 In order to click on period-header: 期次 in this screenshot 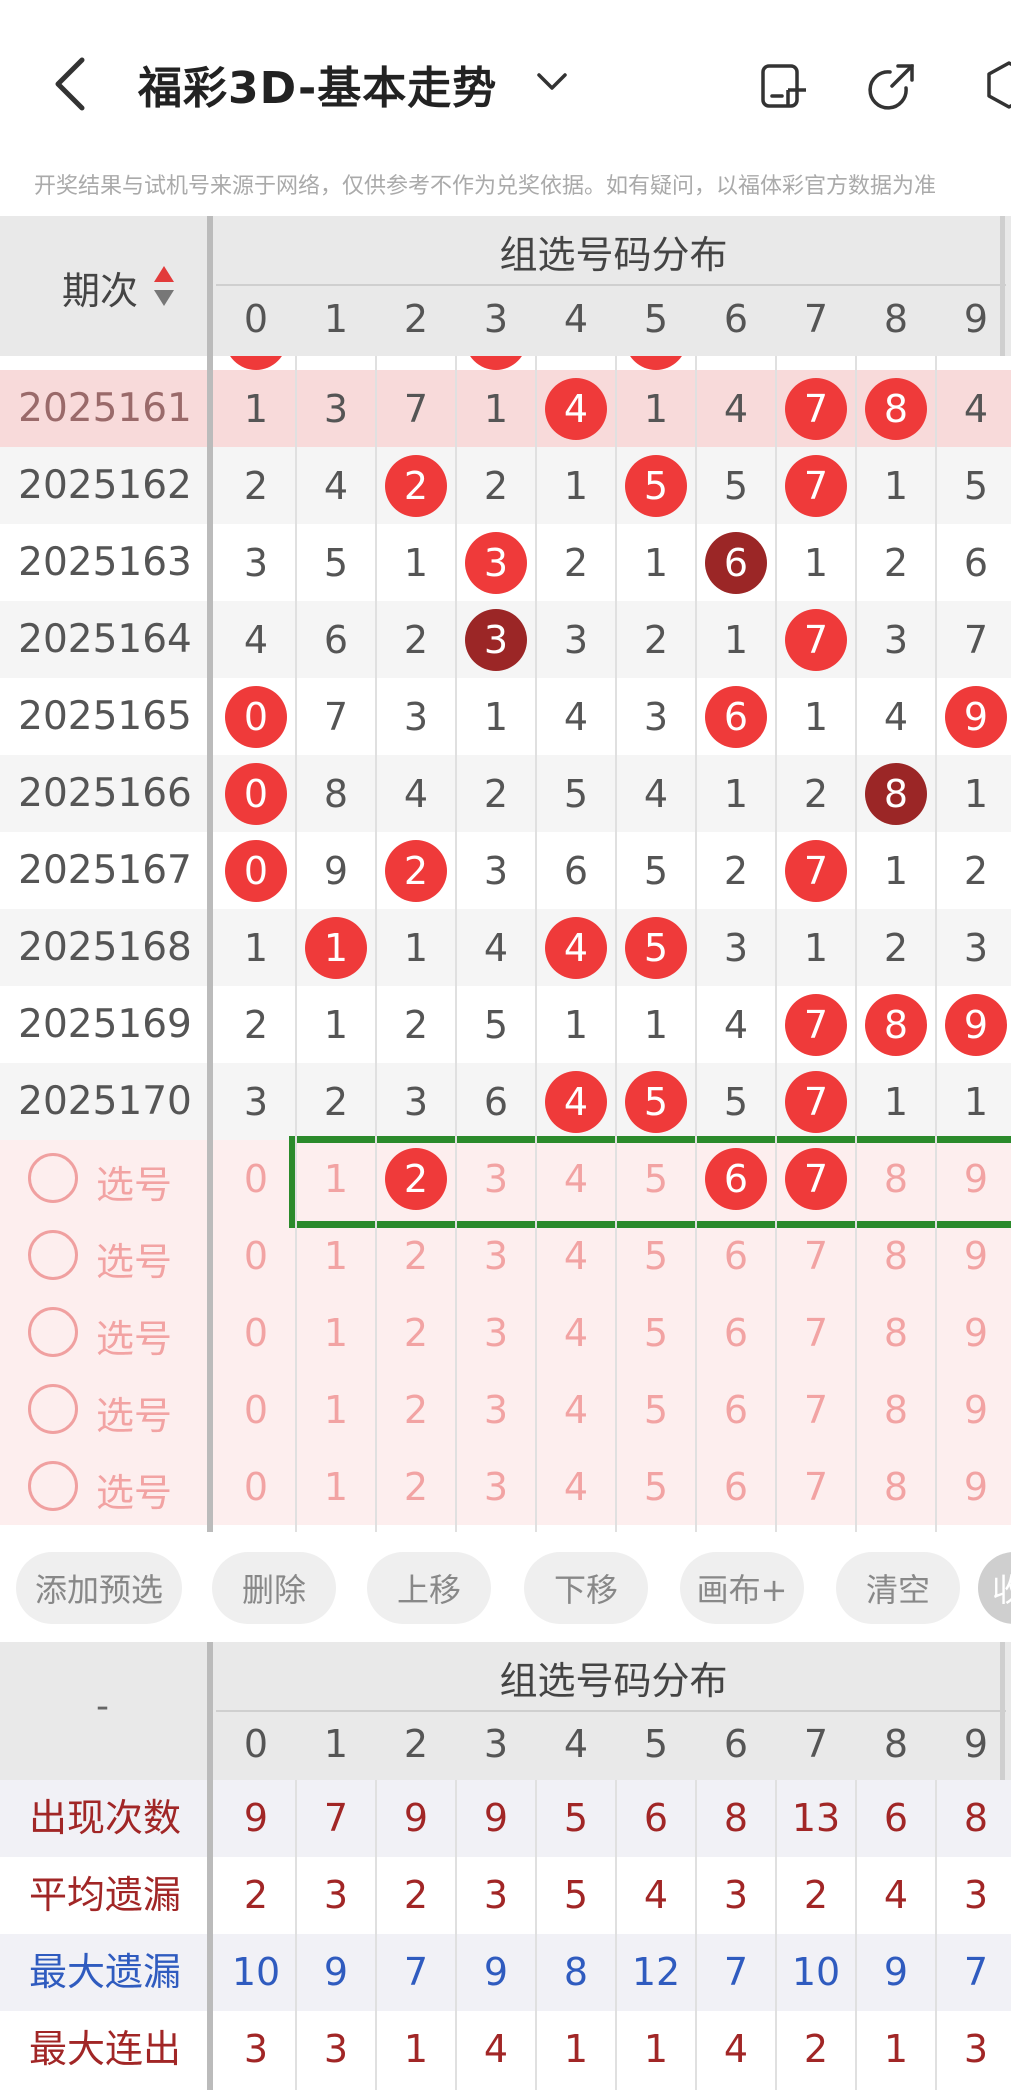, I will do `click(100, 287)`.